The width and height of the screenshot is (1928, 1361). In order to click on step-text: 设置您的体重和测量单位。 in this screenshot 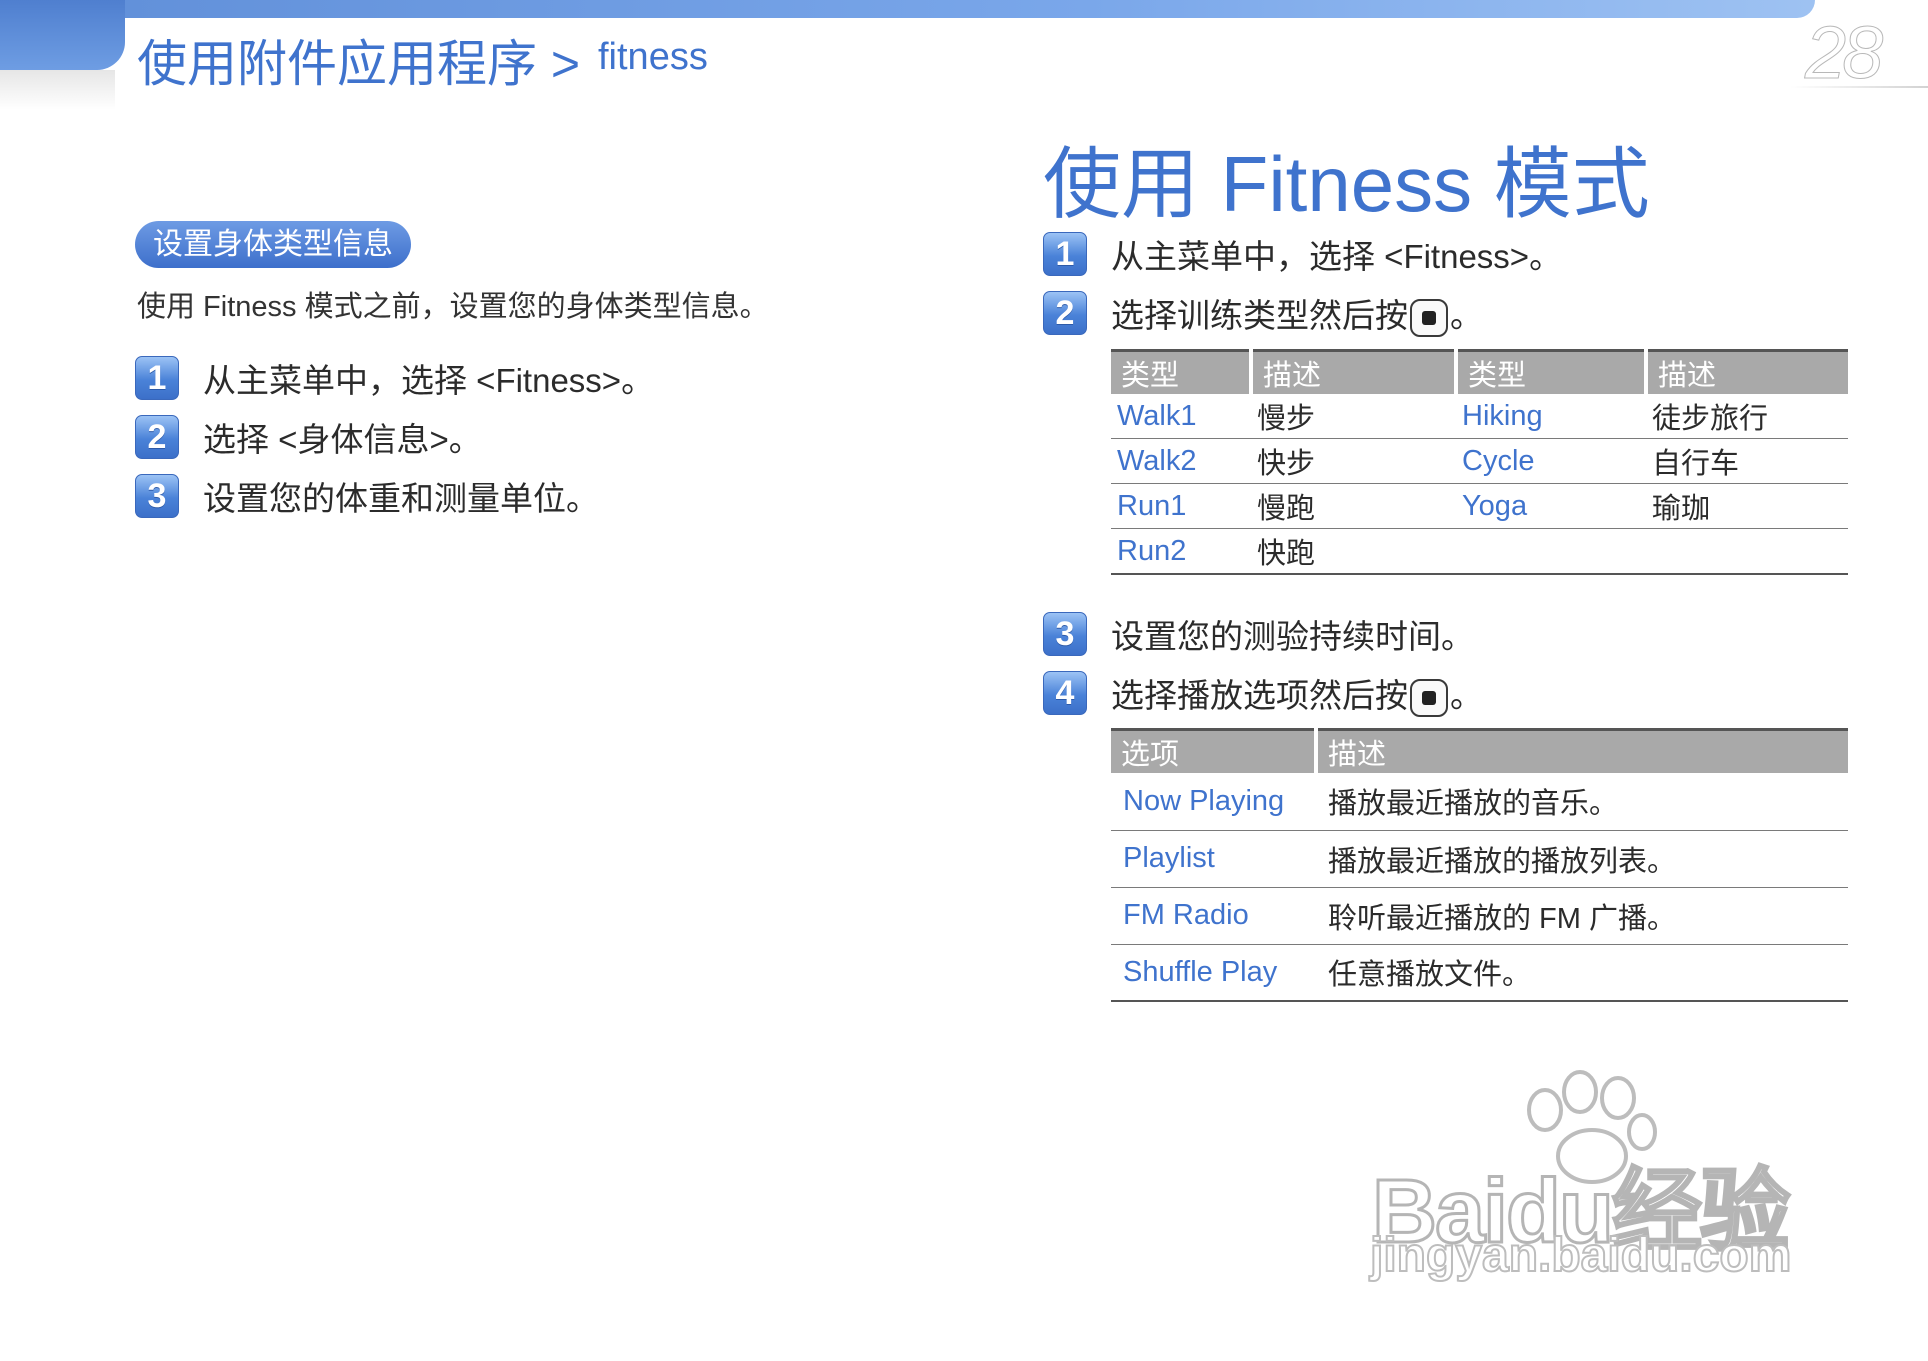, I will do `click(401, 498)`.